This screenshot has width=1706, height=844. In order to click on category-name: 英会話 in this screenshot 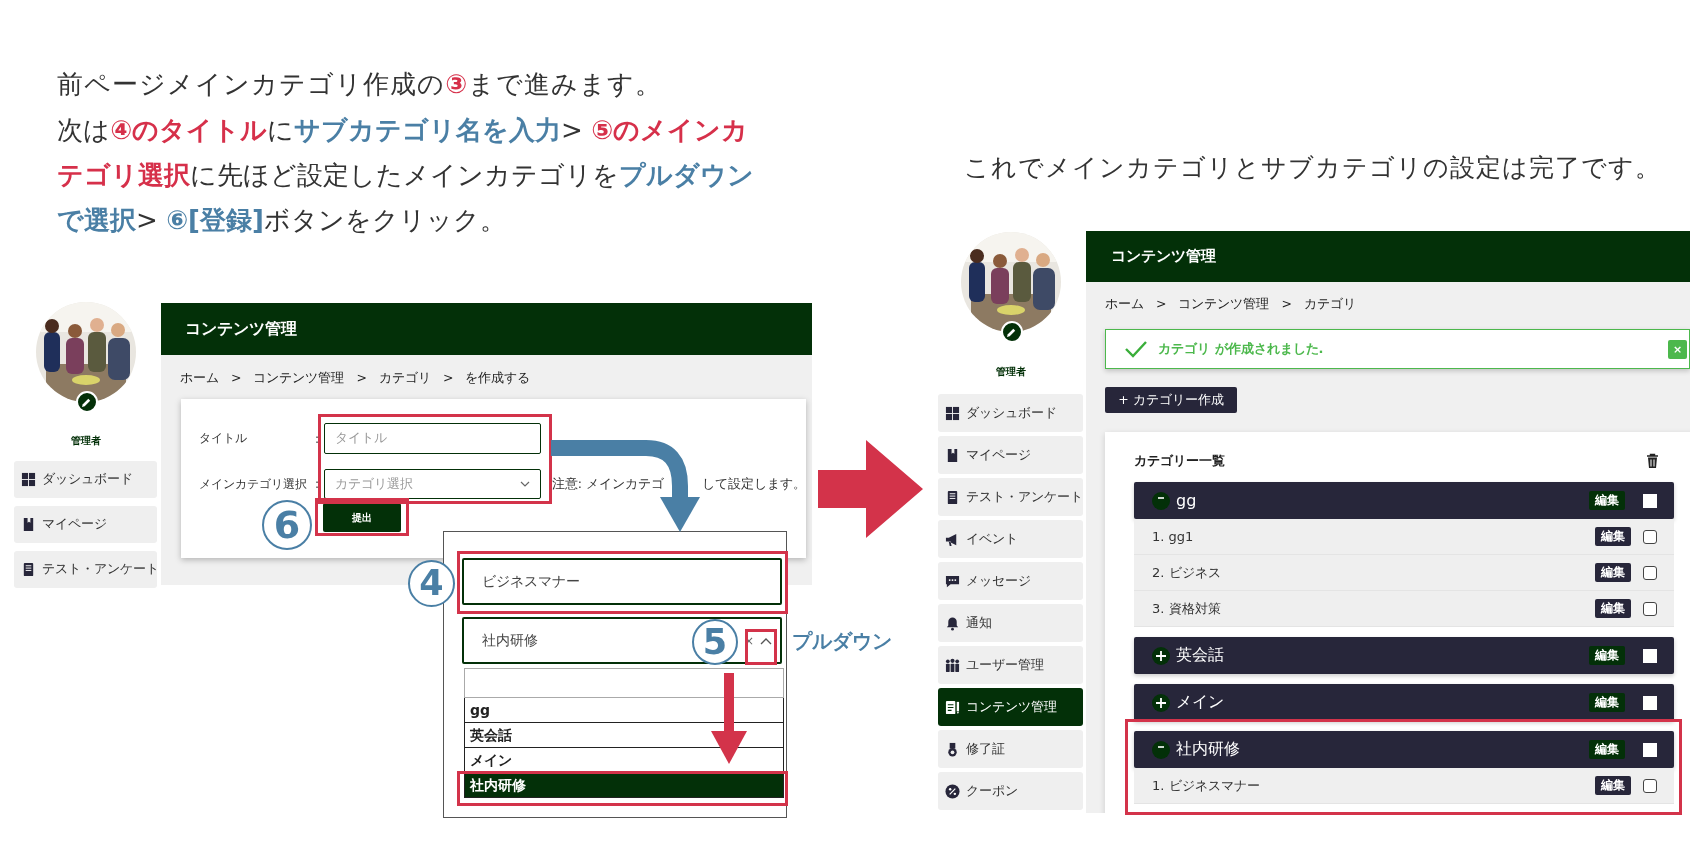, I will do `click(1200, 655)`.